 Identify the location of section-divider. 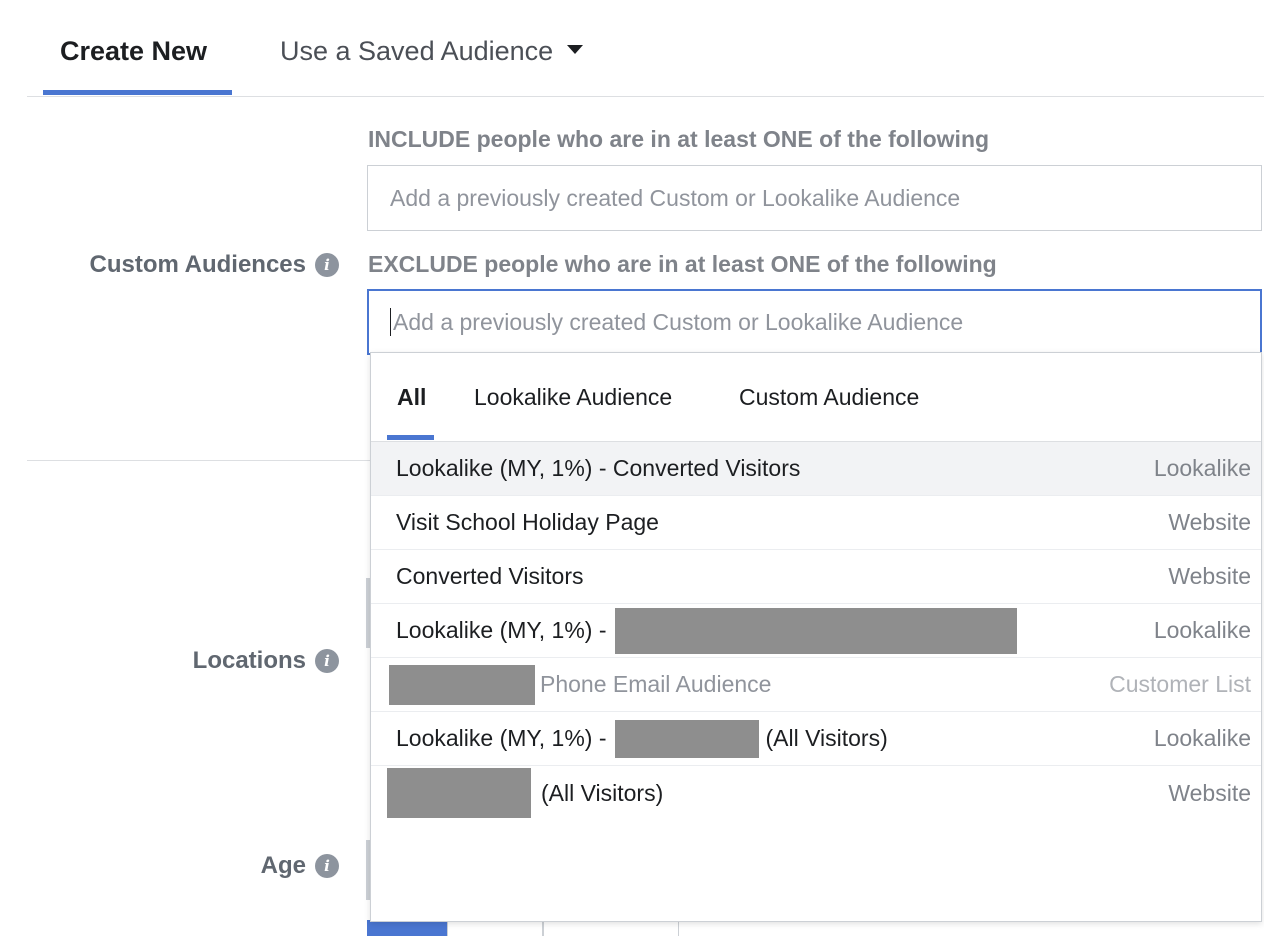
(199, 460).